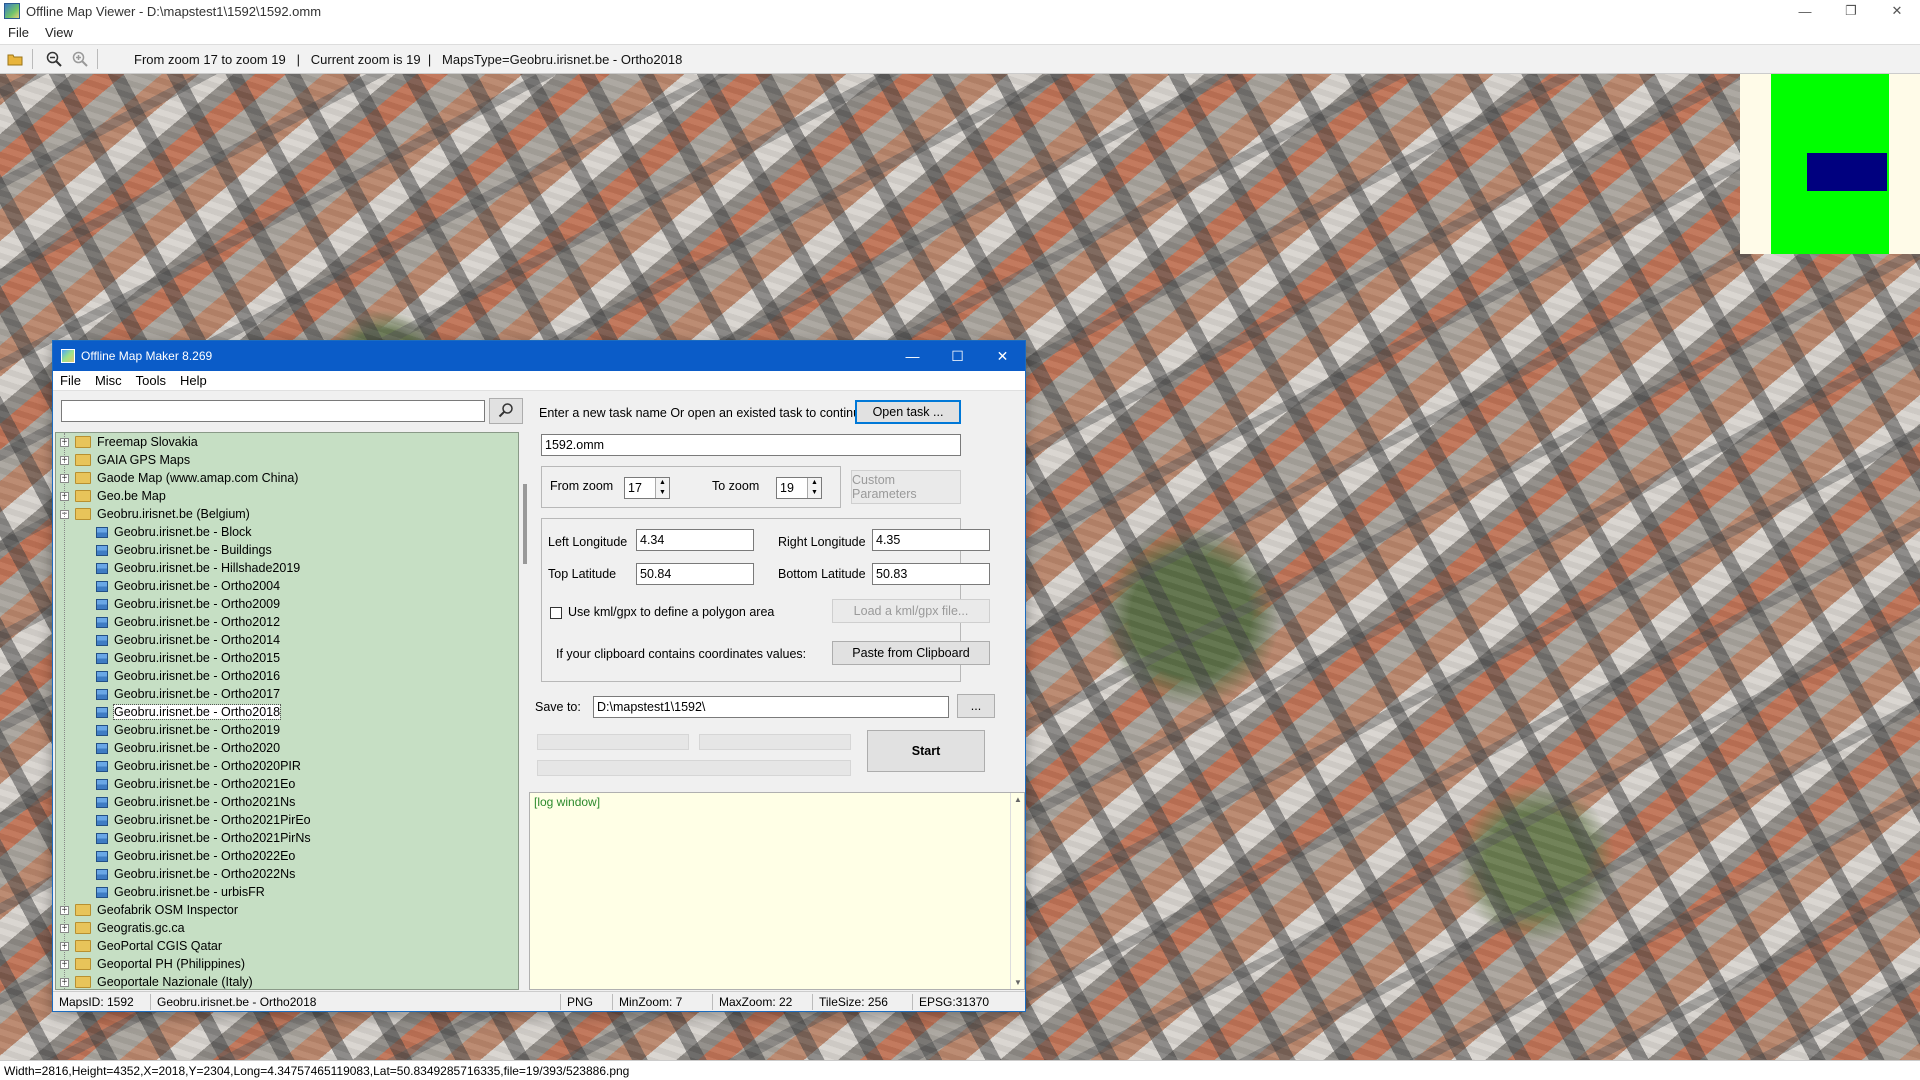 Image resolution: width=1920 pixels, height=1080 pixels. What do you see at coordinates (931, 574) in the screenshot?
I see `bottom-latitude-input` at bounding box center [931, 574].